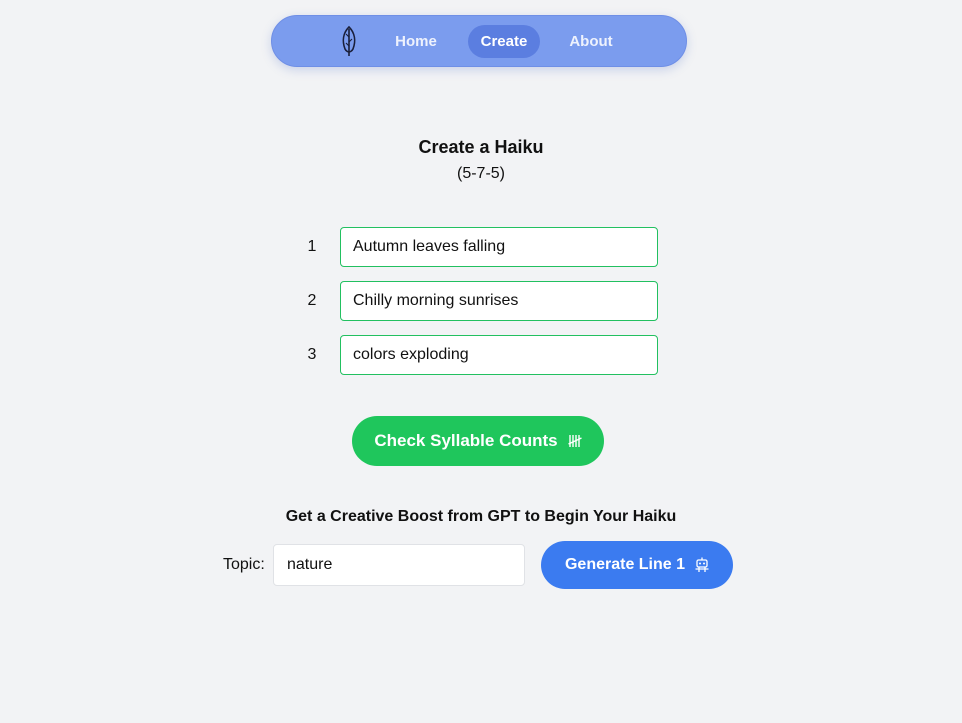  What do you see at coordinates (312, 354) in the screenshot?
I see `line-number-3: 3` at bounding box center [312, 354].